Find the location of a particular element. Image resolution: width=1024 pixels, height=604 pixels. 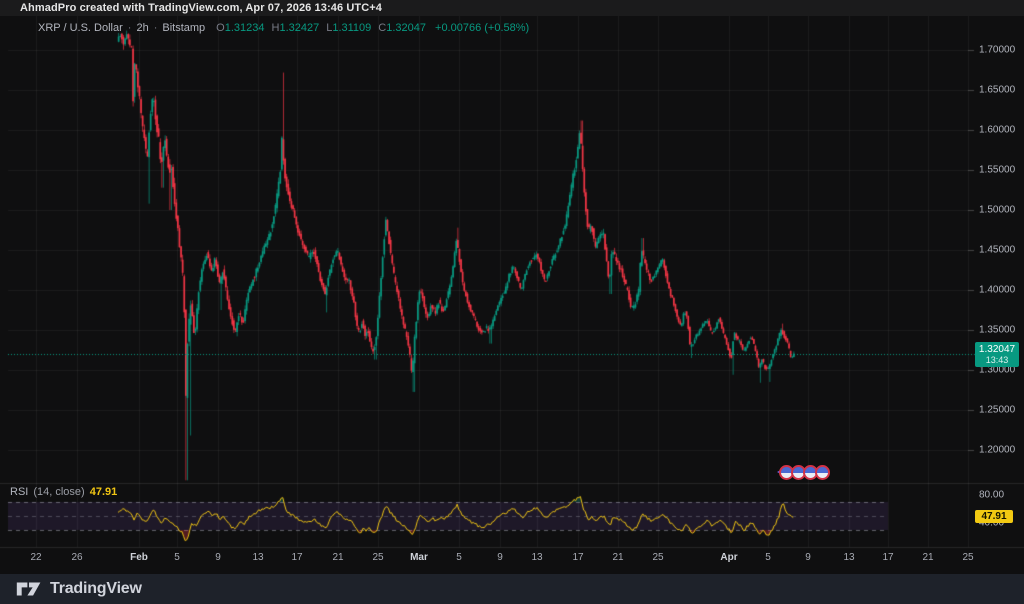

time-axis-label: Feb is located at coordinates (139, 557).